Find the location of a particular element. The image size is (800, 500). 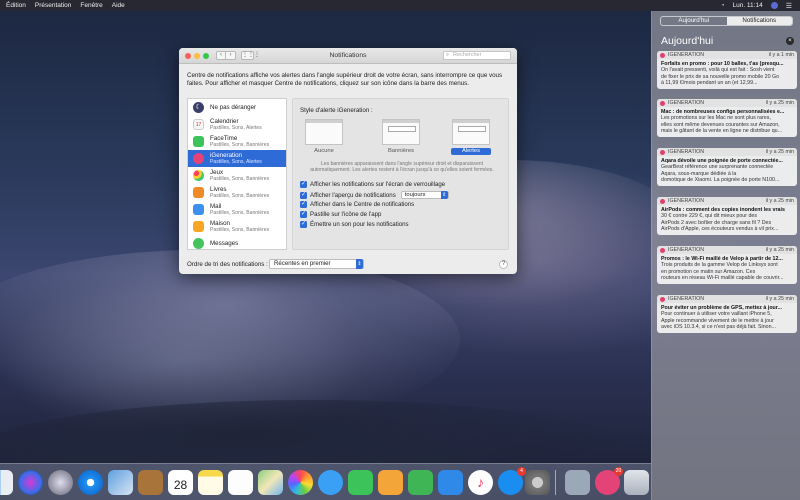

game-center-icon is located at coordinates (198, 175).